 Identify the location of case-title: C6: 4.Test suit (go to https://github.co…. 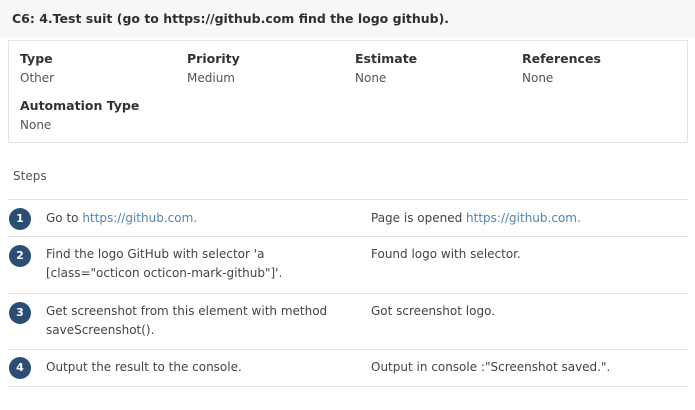
(231, 18).